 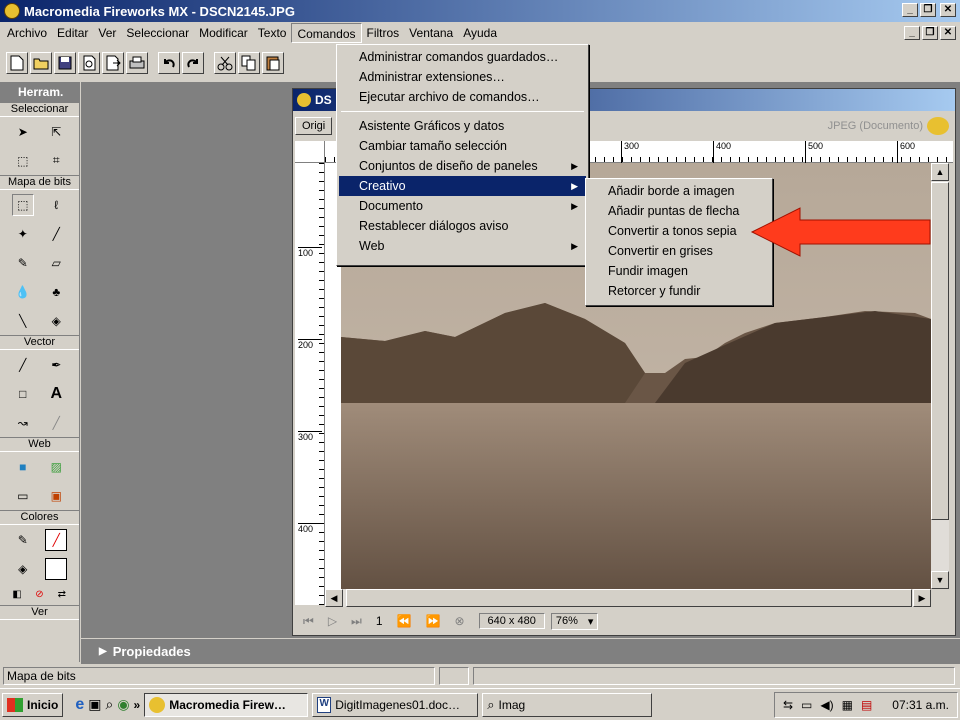 What do you see at coordinates (462, 246) in the screenshot?
I see `menu-item-web: Web ▶` at bounding box center [462, 246].